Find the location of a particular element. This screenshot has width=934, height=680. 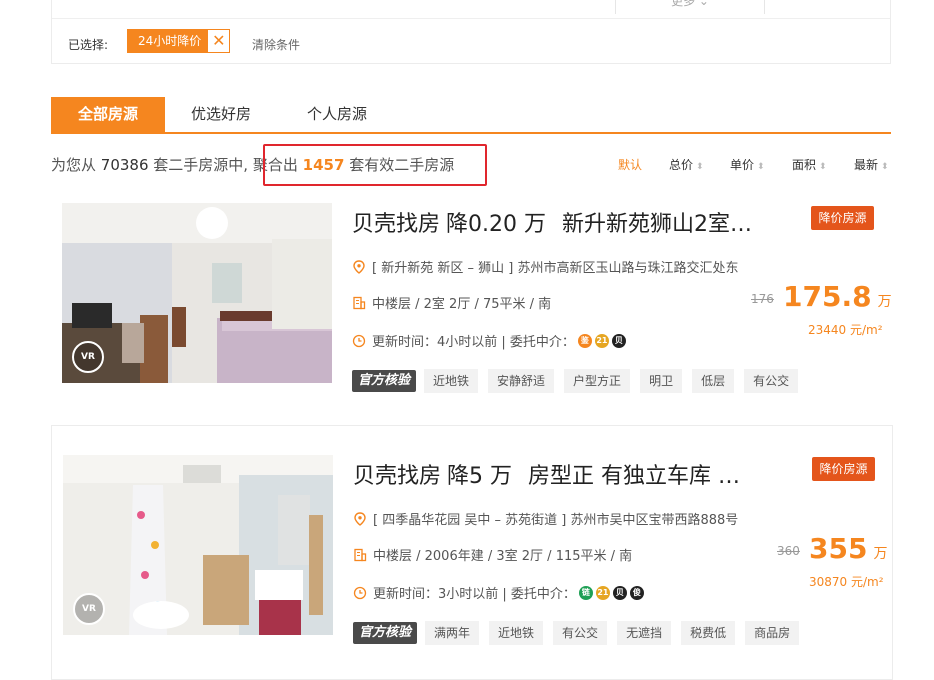

sort-area: 面积 ⬍ is located at coordinates (809, 164).